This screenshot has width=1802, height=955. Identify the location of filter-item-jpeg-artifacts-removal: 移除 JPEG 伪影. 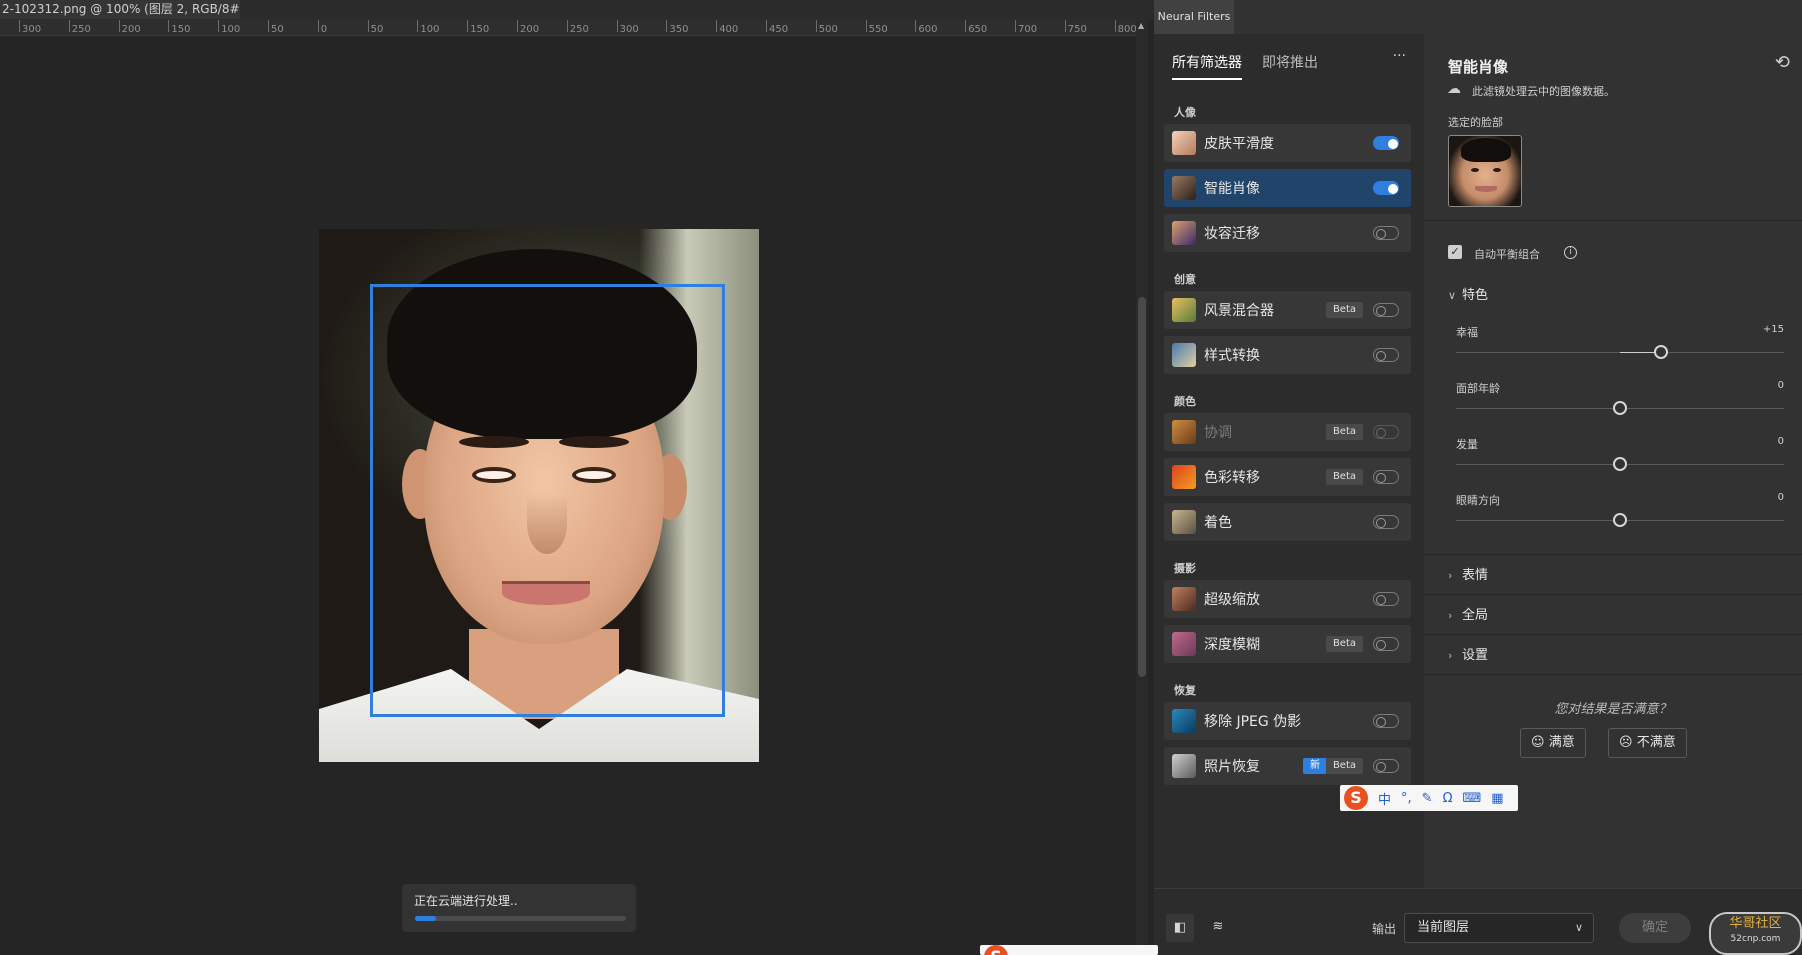
(1287, 721).